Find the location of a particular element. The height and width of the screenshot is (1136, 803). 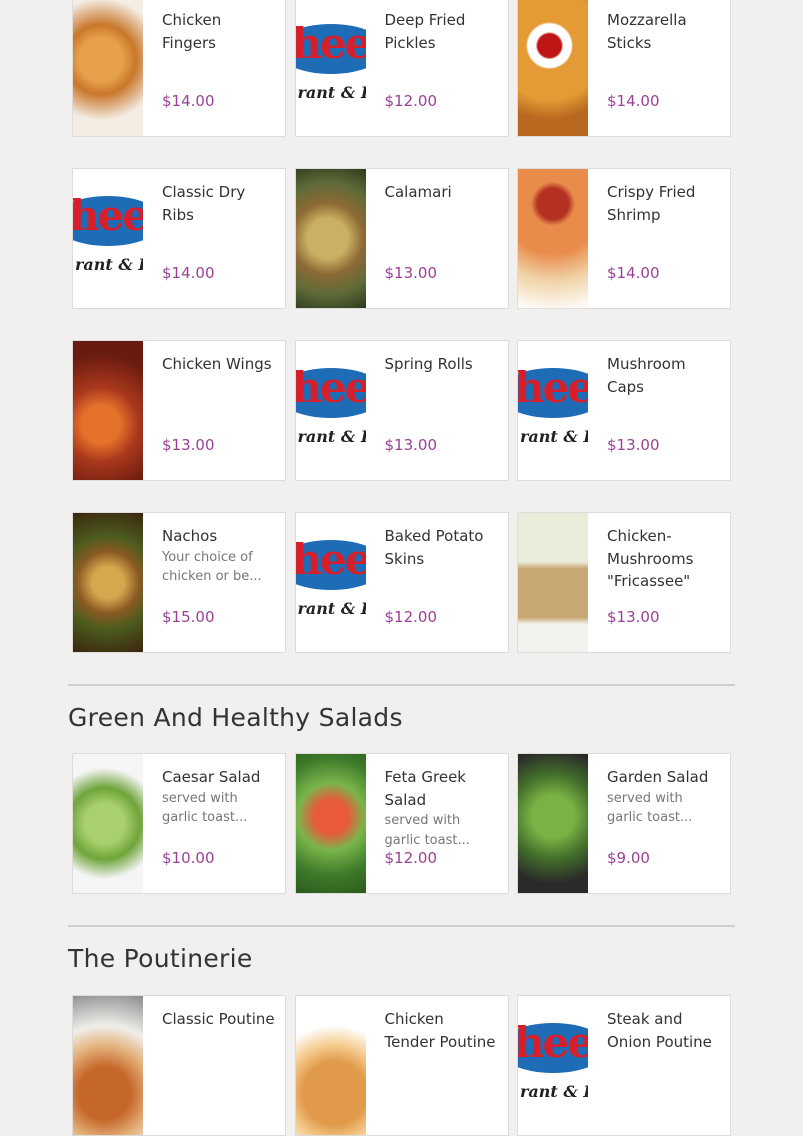

menu-item-name: Chicken Wings is located at coordinates (217, 364).